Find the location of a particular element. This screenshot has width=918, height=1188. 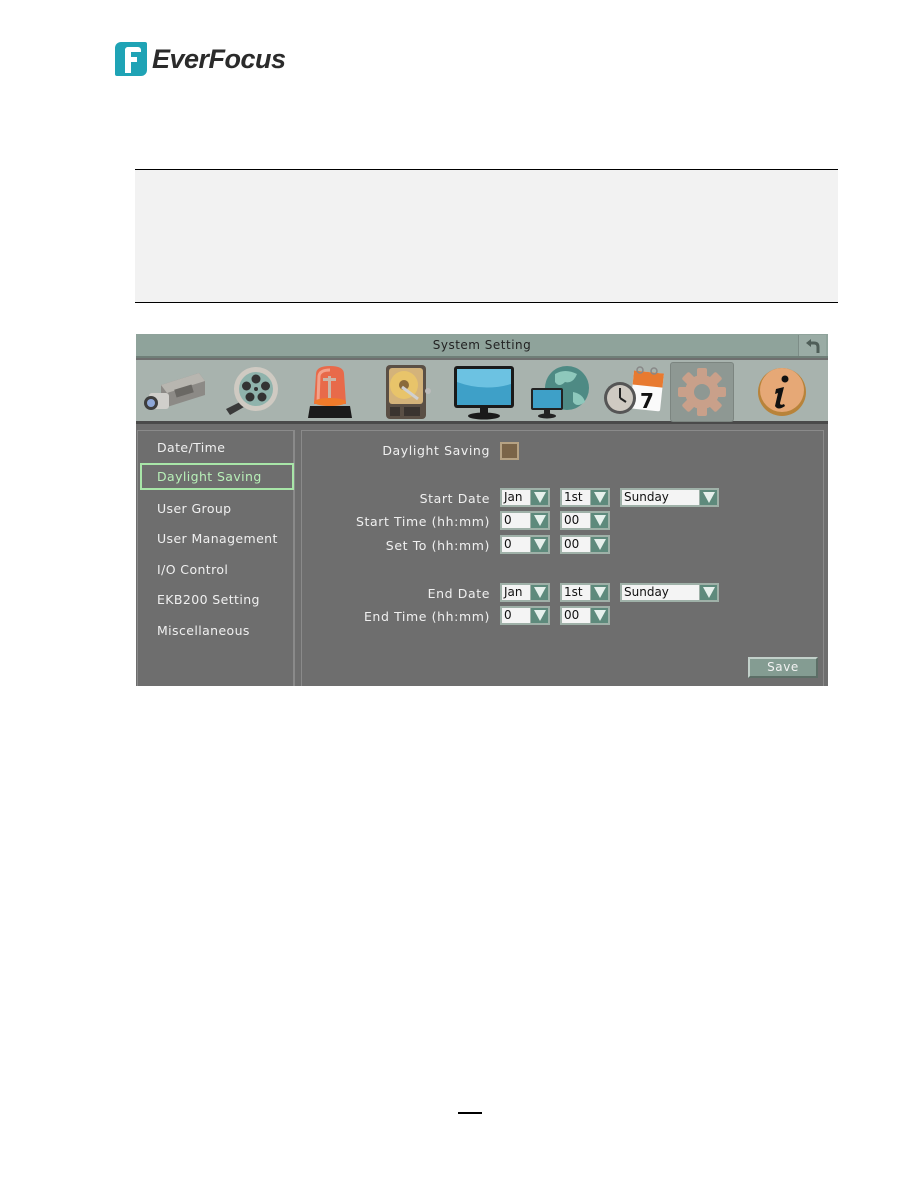

undo-arrow-icon is located at coordinates (812, 345).